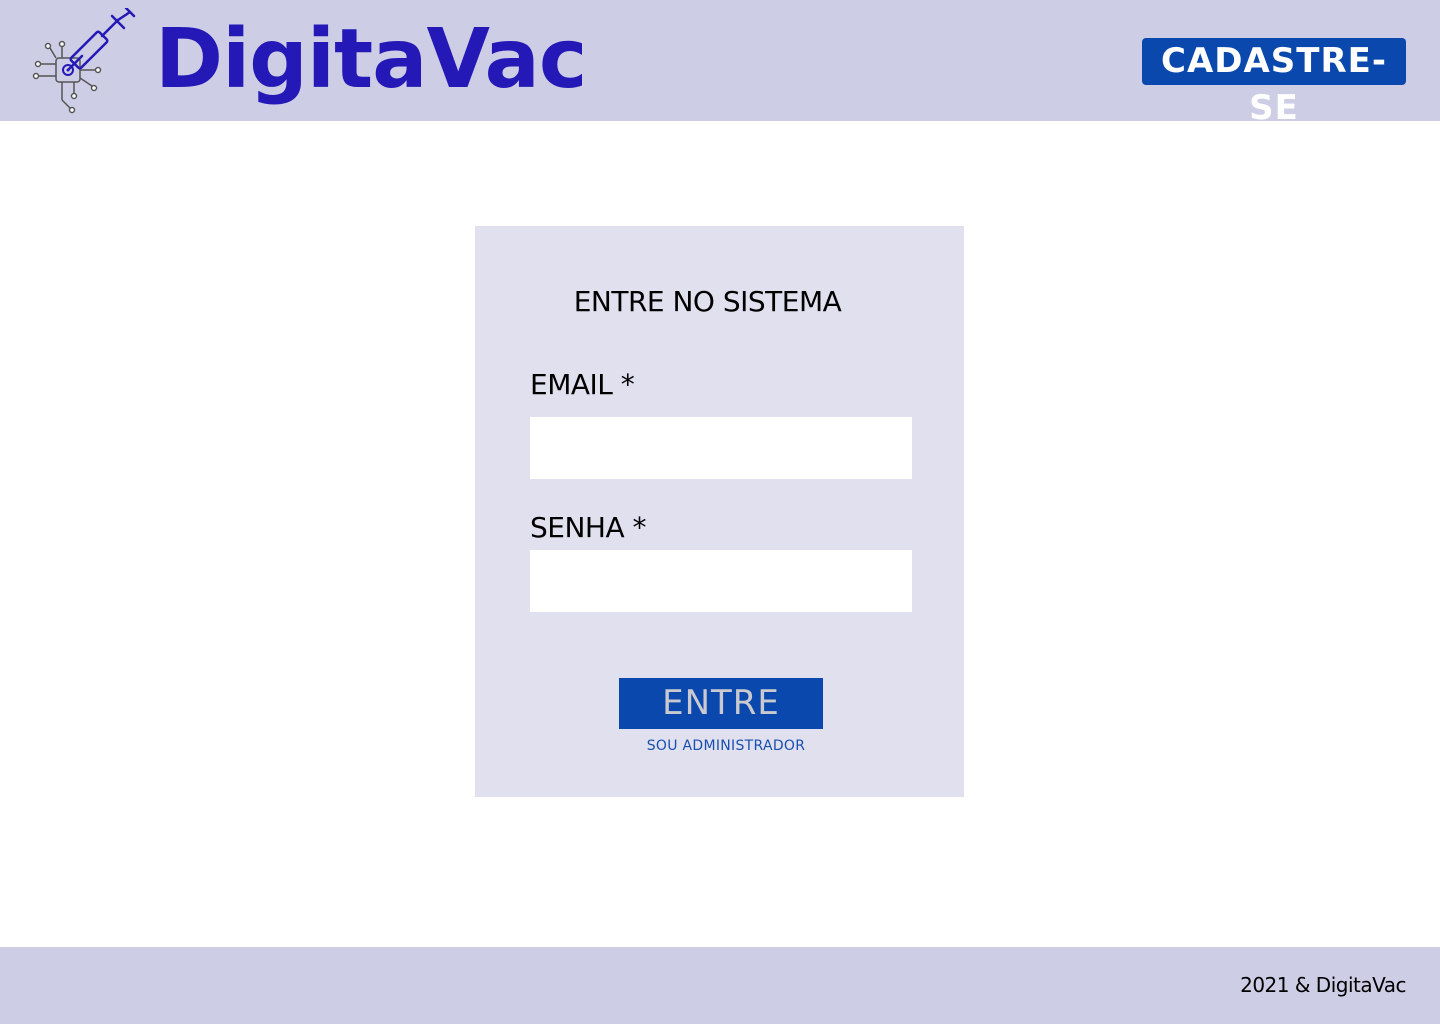 The image size is (1440, 1024). What do you see at coordinates (720, 985) in the screenshot?
I see `footer: 2021 & DigitaVac` at bounding box center [720, 985].